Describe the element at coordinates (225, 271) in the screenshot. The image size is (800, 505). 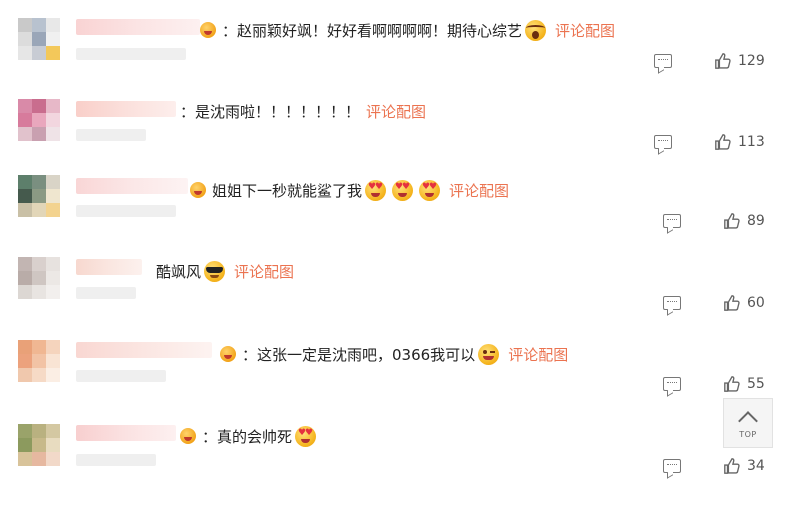
I see `comment-line: 酷飒风 评论配图` at that location.